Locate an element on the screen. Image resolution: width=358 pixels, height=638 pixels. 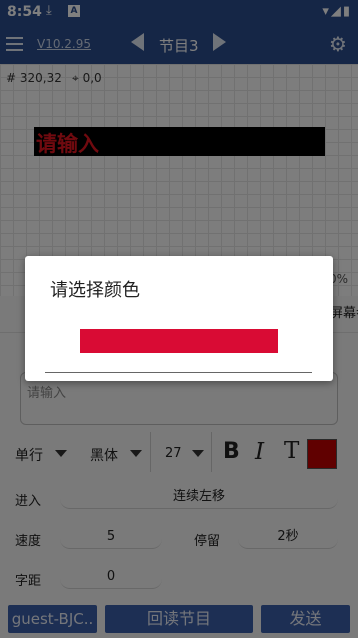
selected-color-bar is located at coordinates (179, 341).